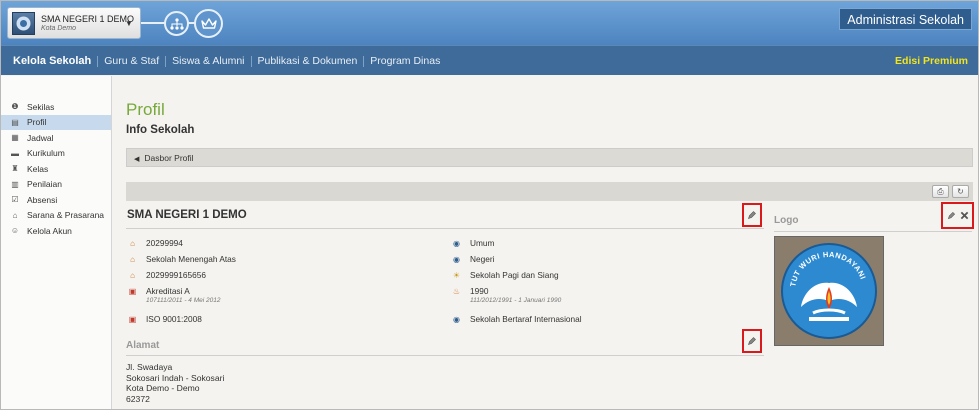 This screenshot has height=410, width=979. I want to click on info-item: ▣ Akreditasi A 107111/2011 - 4 Mei 2012, so click(174, 295).